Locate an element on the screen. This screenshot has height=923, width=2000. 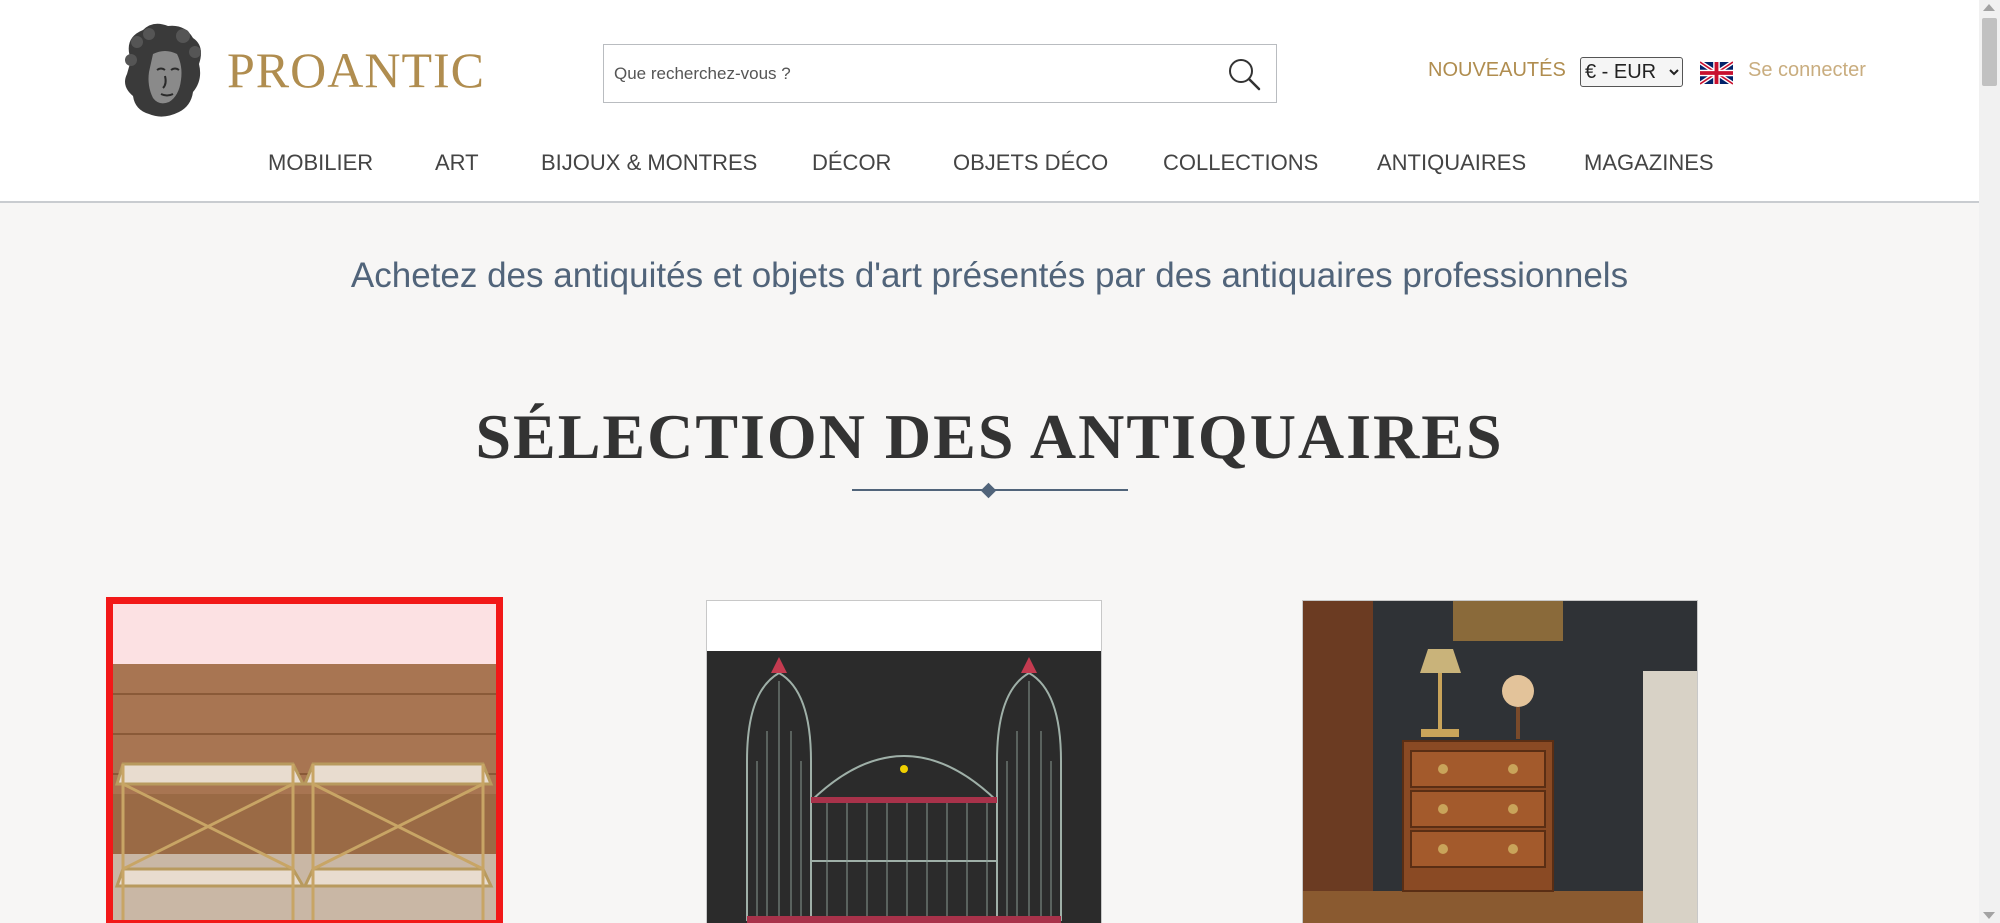
nav-item-magazines: MAGAZINES is located at coordinates (1649, 163).